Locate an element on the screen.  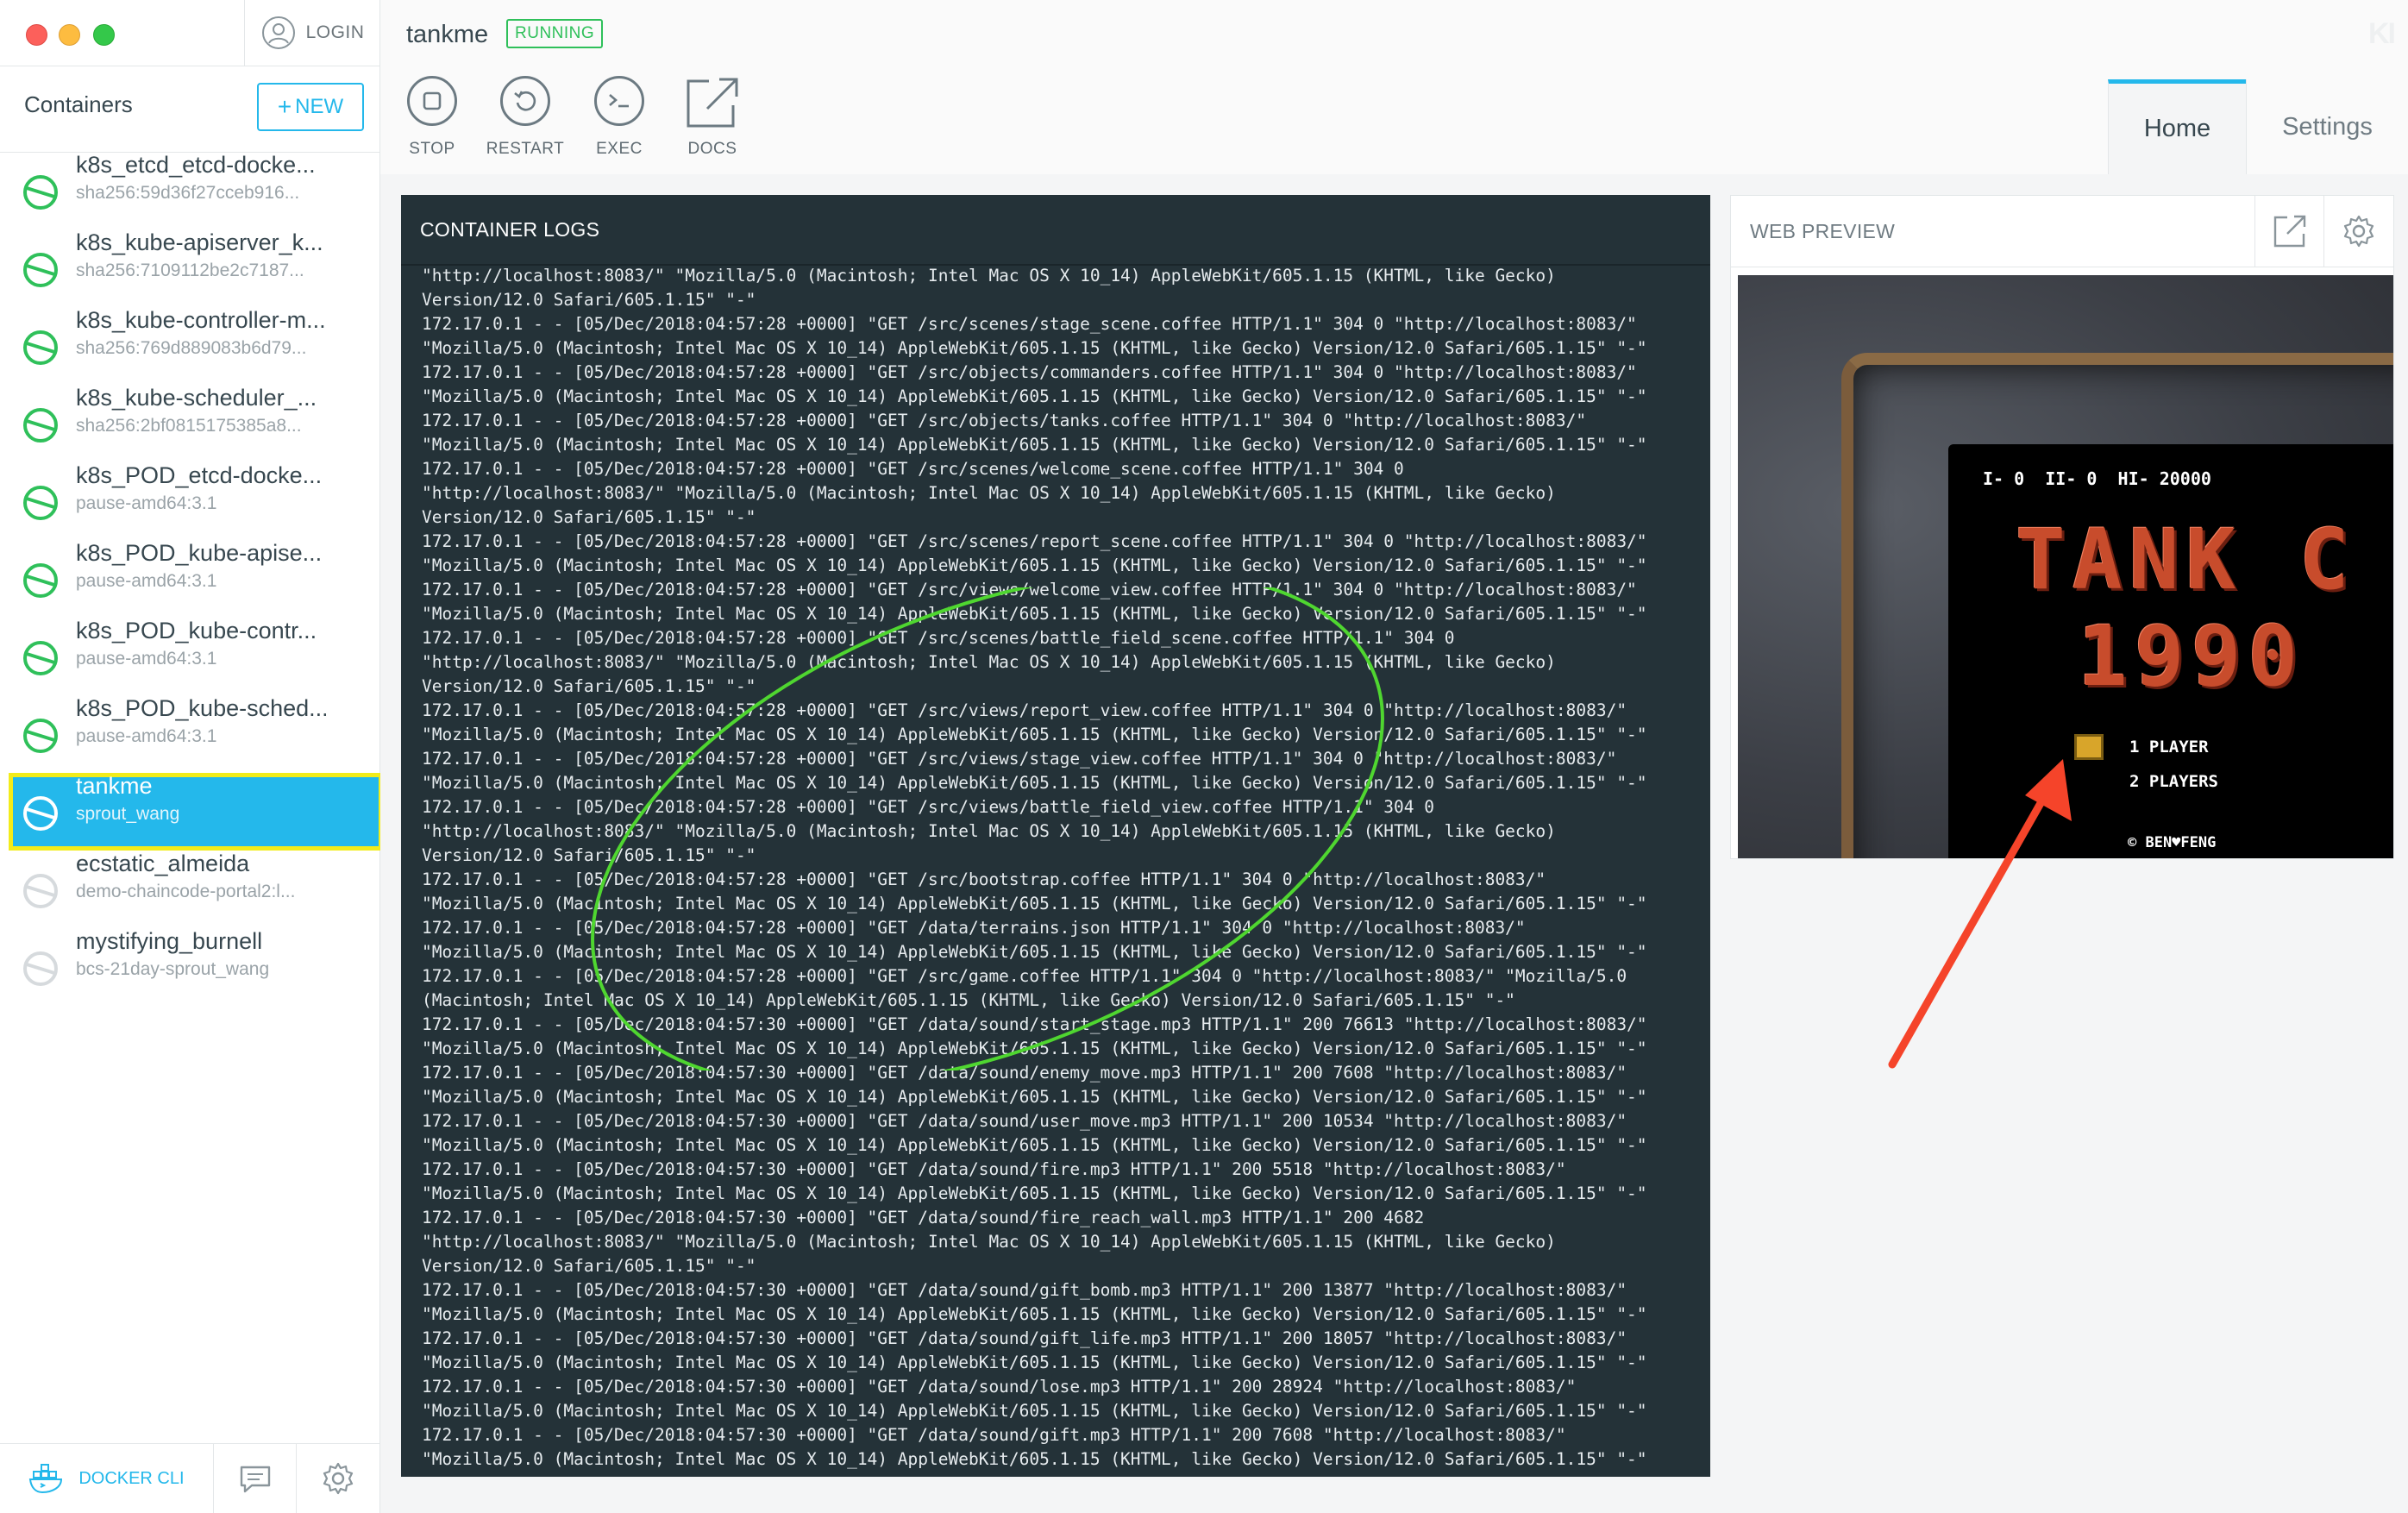
container-image: bcs-21day-sprout_wang is located at coordinates (173, 969).